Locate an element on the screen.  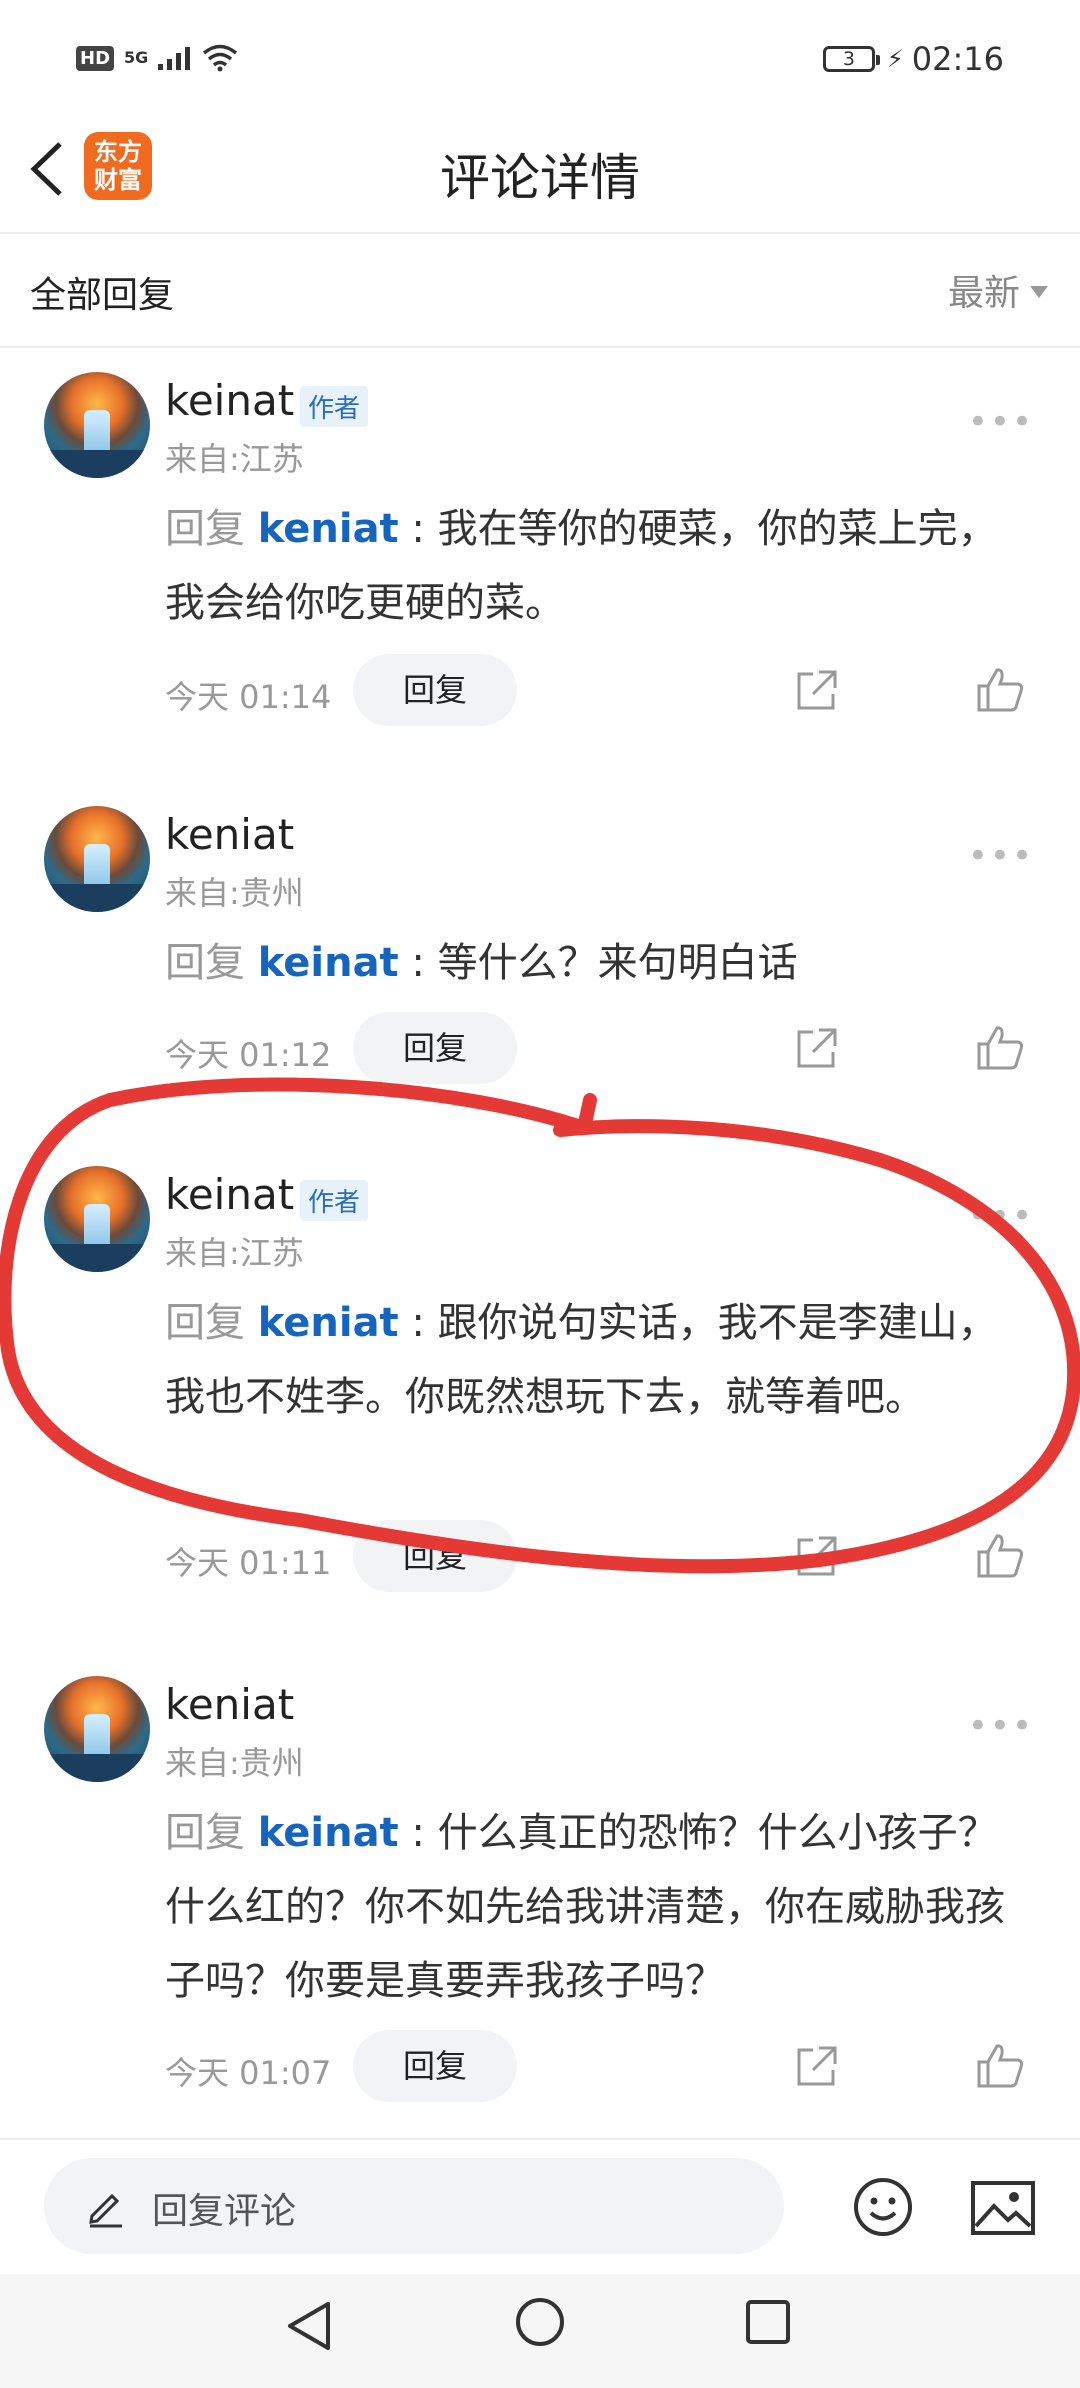
nav-back-icon is located at coordinates (309, 2326).